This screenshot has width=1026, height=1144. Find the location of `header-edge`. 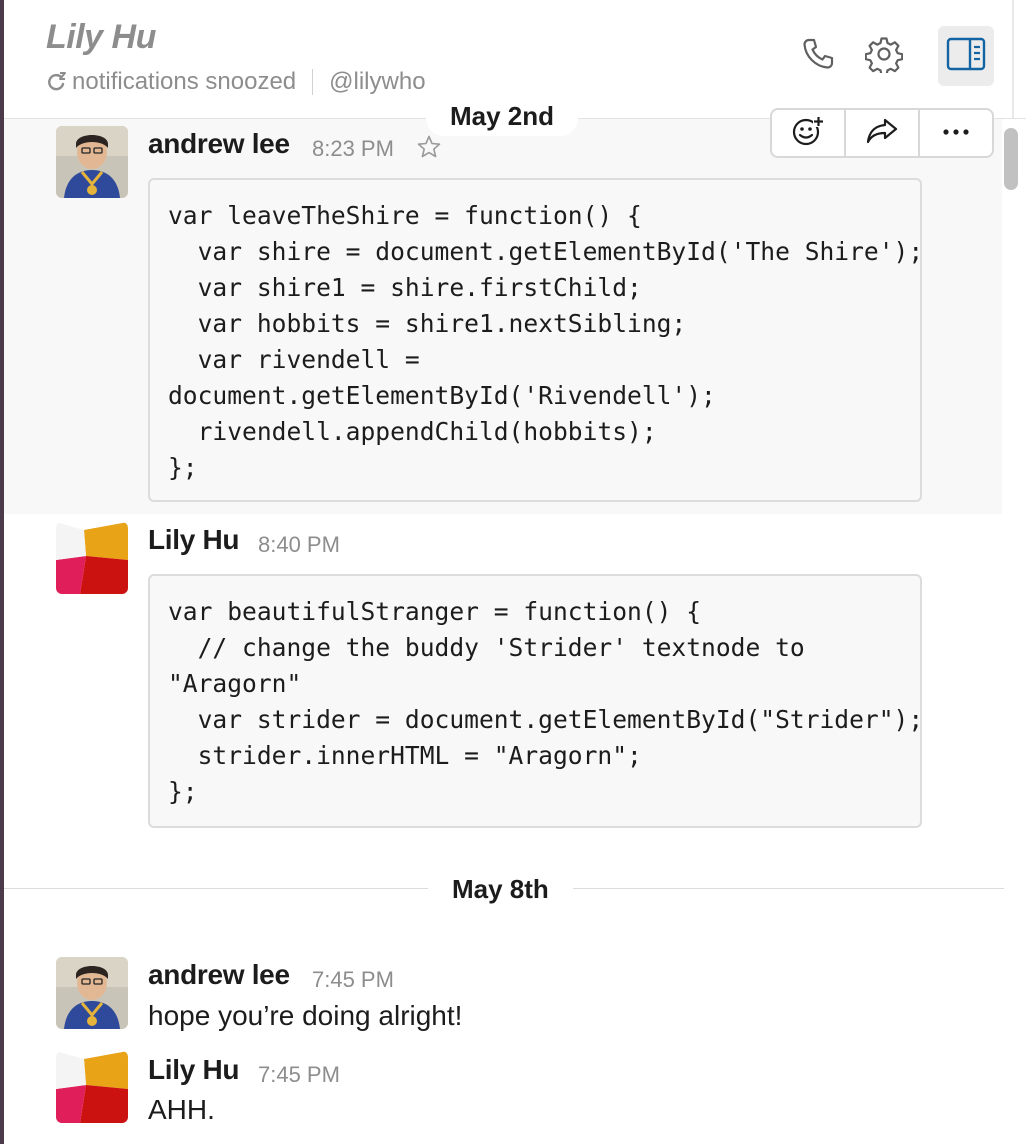

header-edge is located at coordinates (1013, 59).